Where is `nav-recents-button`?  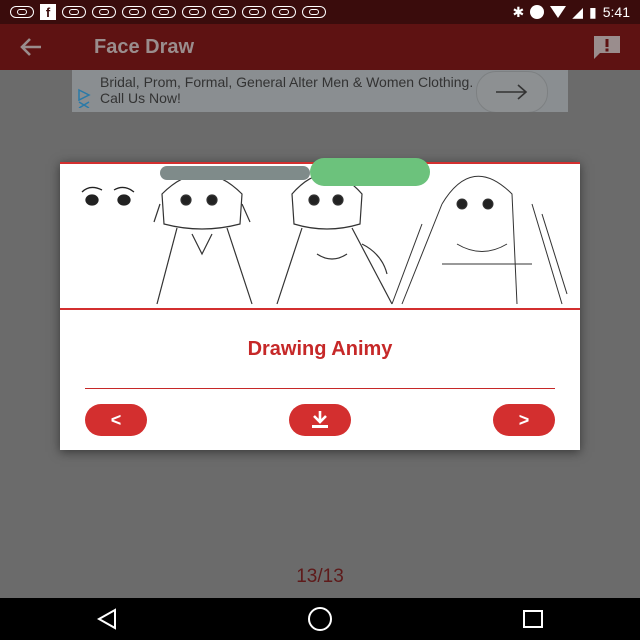
nav-recents-button is located at coordinates (533, 619).